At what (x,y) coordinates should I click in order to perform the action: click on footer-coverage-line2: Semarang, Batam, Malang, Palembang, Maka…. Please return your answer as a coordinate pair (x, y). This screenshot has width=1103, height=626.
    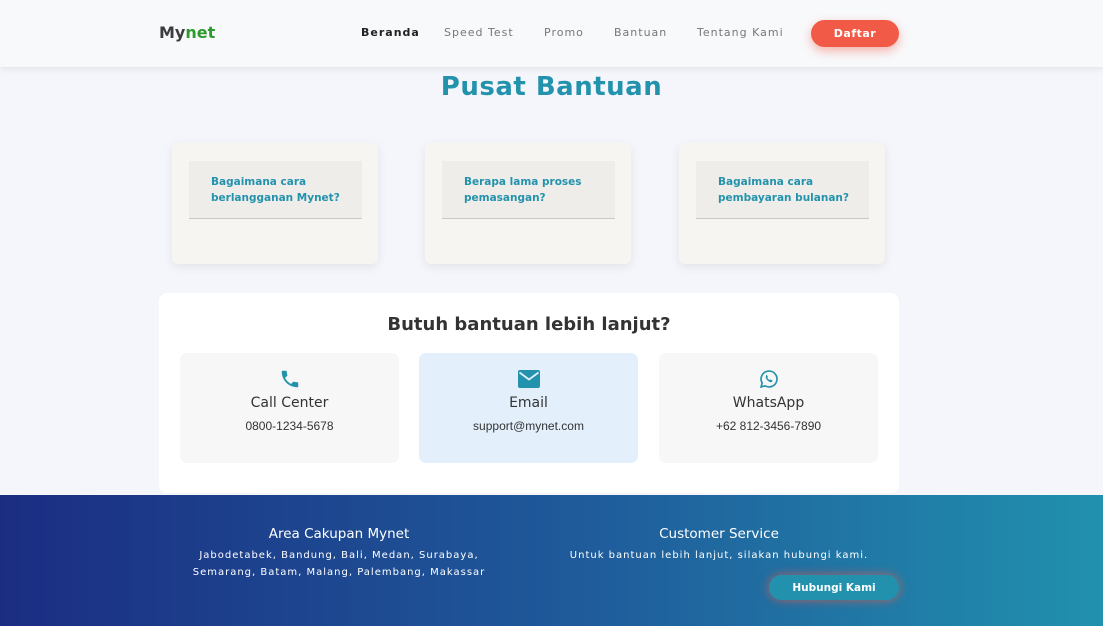
    Looking at the image, I should click on (339, 572).